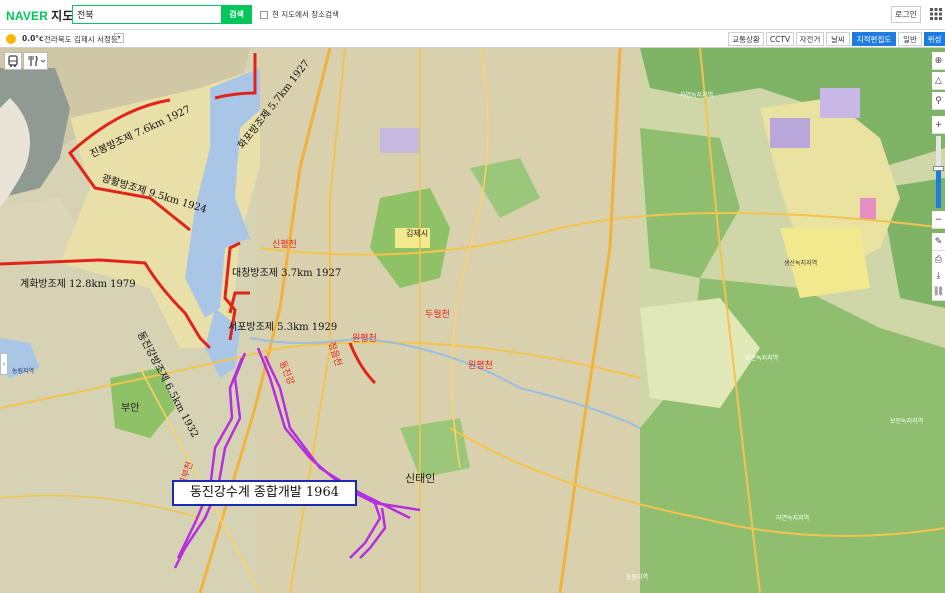  Describe the element at coordinates (284, 245) in the screenshot. I see `river-label-sinpyeong: 신평천` at that location.